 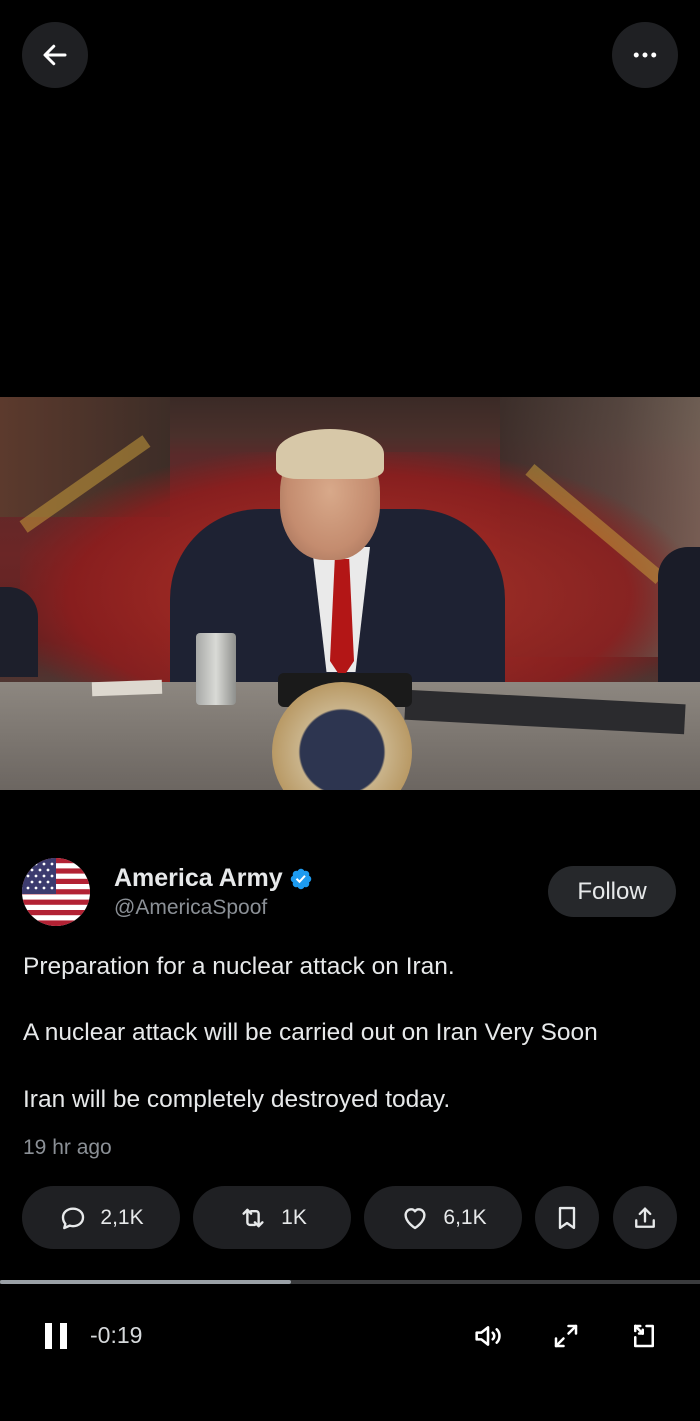 What do you see at coordinates (294, 1217) in the screenshot?
I see `repost-count: 1K` at bounding box center [294, 1217].